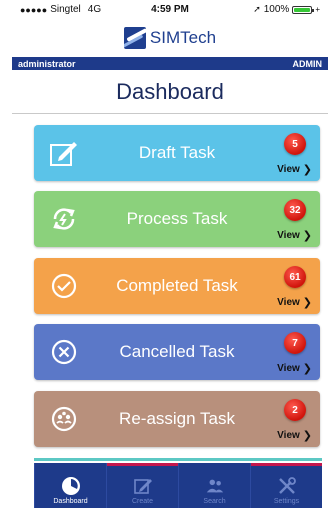 Image resolution: width=332 pixels, height=508 pixels. I want to click on tile-label: Process Task, so click(177, 218).